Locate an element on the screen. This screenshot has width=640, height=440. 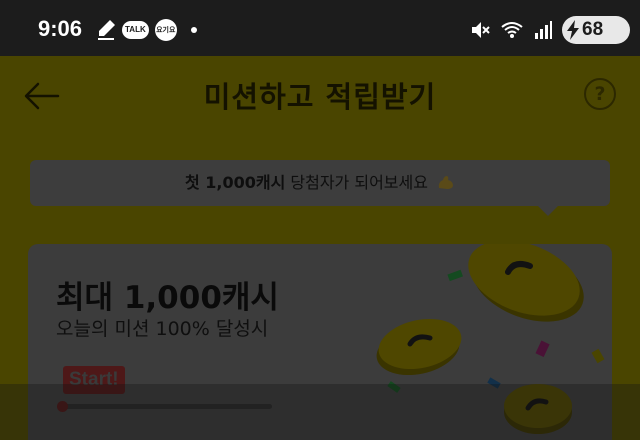
signal-icon is located at coordinates (543, 30).